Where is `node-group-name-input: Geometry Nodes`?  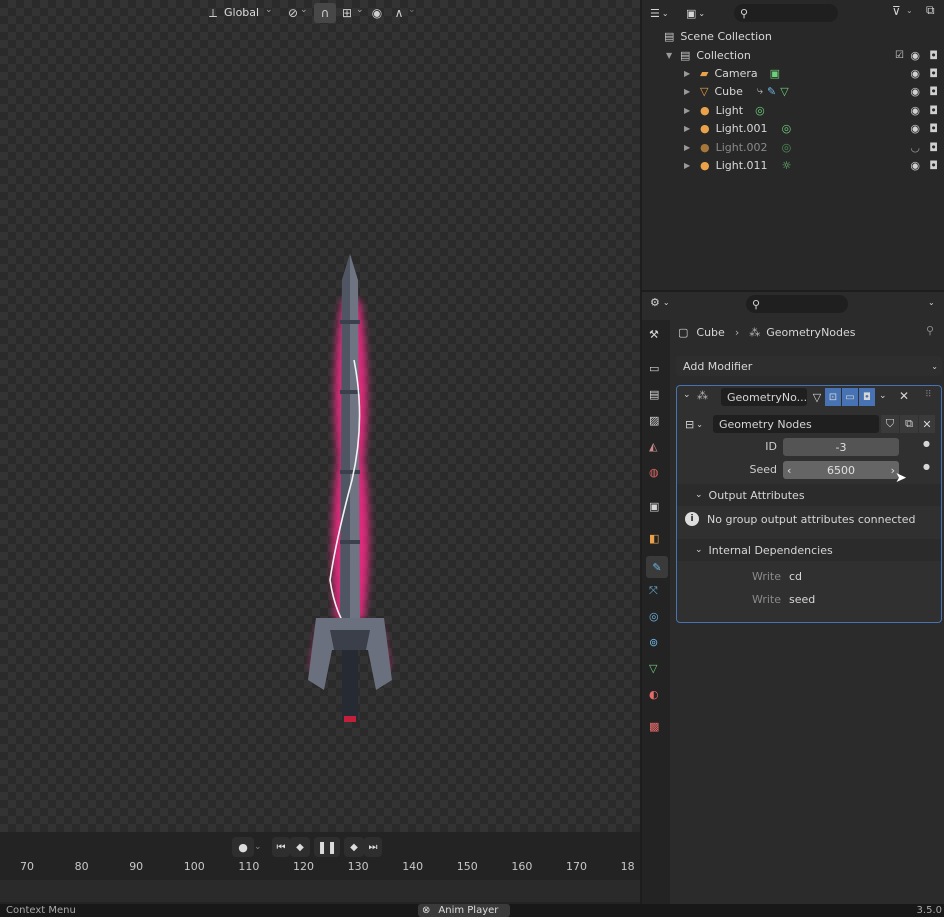 node-group-name-input: Geometry Nodes is located at coordinates (796, 424).